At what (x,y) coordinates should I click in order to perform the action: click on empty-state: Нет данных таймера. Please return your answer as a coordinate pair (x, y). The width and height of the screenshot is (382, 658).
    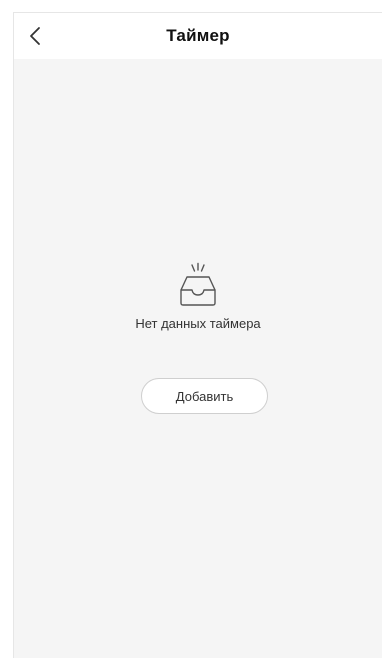
    Looking at the image, I should click on (198, 296).